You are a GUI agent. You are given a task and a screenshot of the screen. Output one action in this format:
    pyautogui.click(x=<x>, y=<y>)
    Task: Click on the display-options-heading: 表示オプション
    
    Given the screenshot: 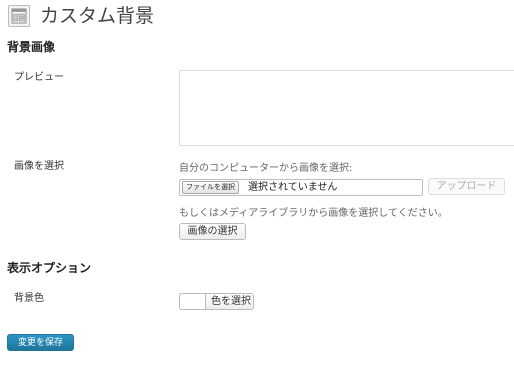 What is the action you would take?
    pyautogui.click(x=49, y=268)
    